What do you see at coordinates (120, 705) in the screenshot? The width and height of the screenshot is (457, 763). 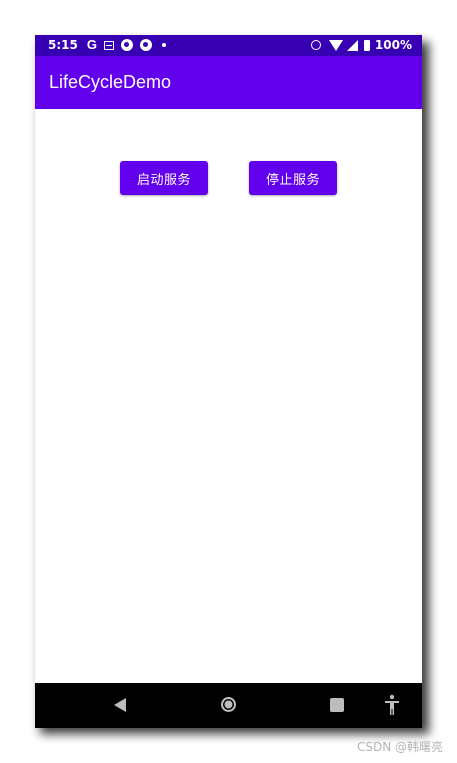 I see `back-icon` at bounding box center [120, 705].